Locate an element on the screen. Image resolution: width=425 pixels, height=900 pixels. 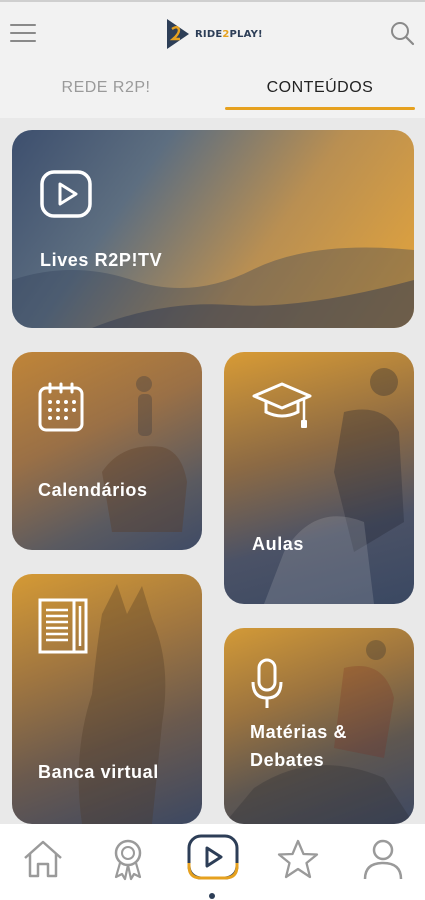
card-label: Calendários is located at coordinates (93, 490).